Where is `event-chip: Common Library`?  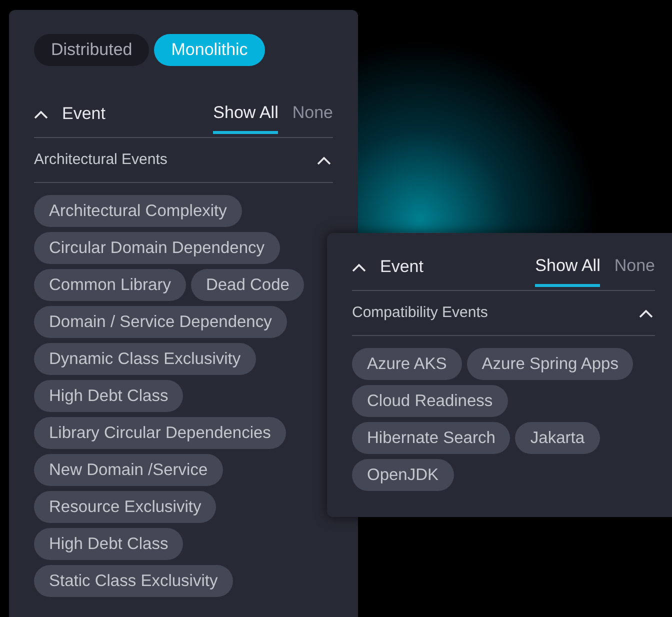 event-chip: Common Library is located at coordinates (110, 285).